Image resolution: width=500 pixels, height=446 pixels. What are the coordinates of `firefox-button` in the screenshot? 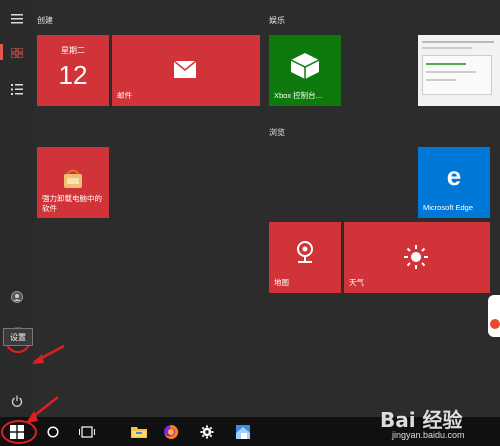 It's located at (171, 431).